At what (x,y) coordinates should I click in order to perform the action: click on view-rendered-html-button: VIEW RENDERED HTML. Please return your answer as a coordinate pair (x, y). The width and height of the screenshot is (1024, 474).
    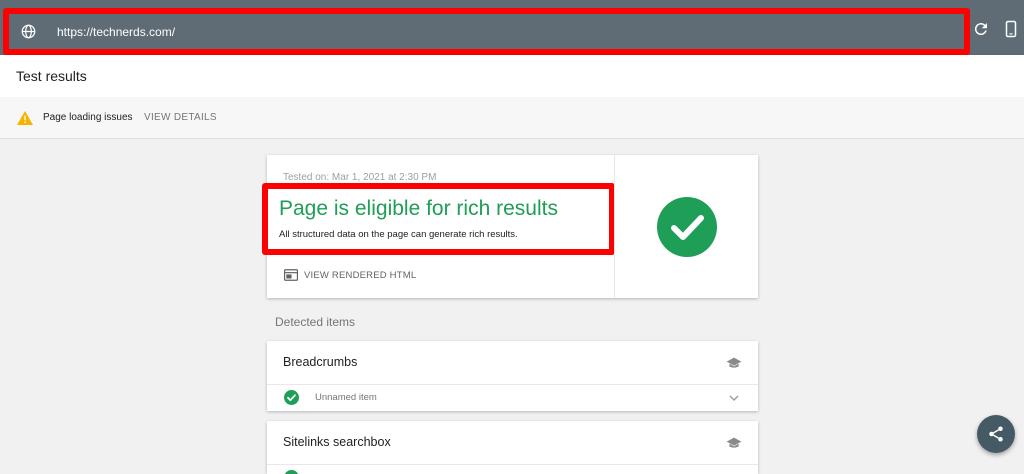
    Looking at the image, I should click on (360, 275).